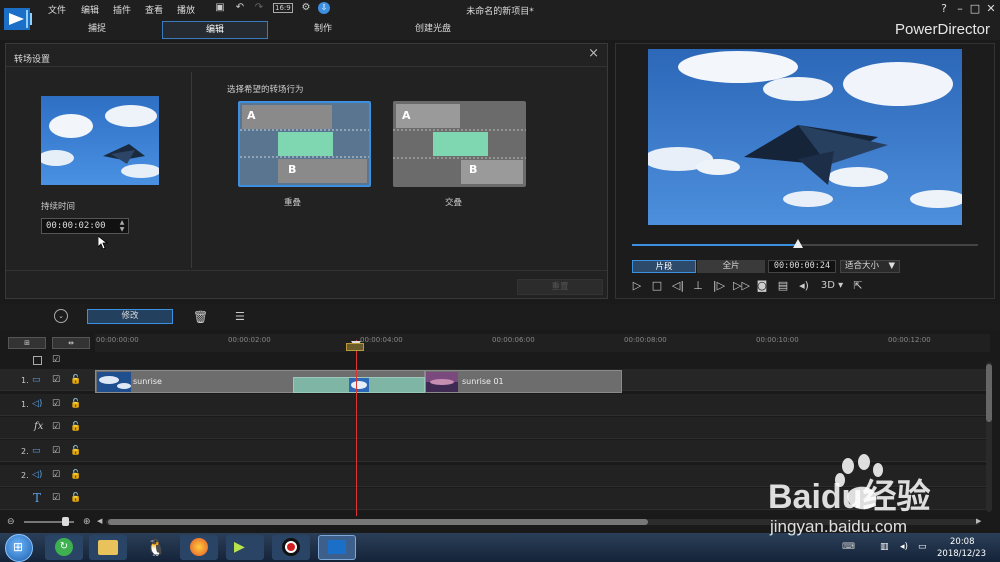  Describe the element at coordinates (459, 144) in the screenshot. I see `cross-option: A B` at that location.